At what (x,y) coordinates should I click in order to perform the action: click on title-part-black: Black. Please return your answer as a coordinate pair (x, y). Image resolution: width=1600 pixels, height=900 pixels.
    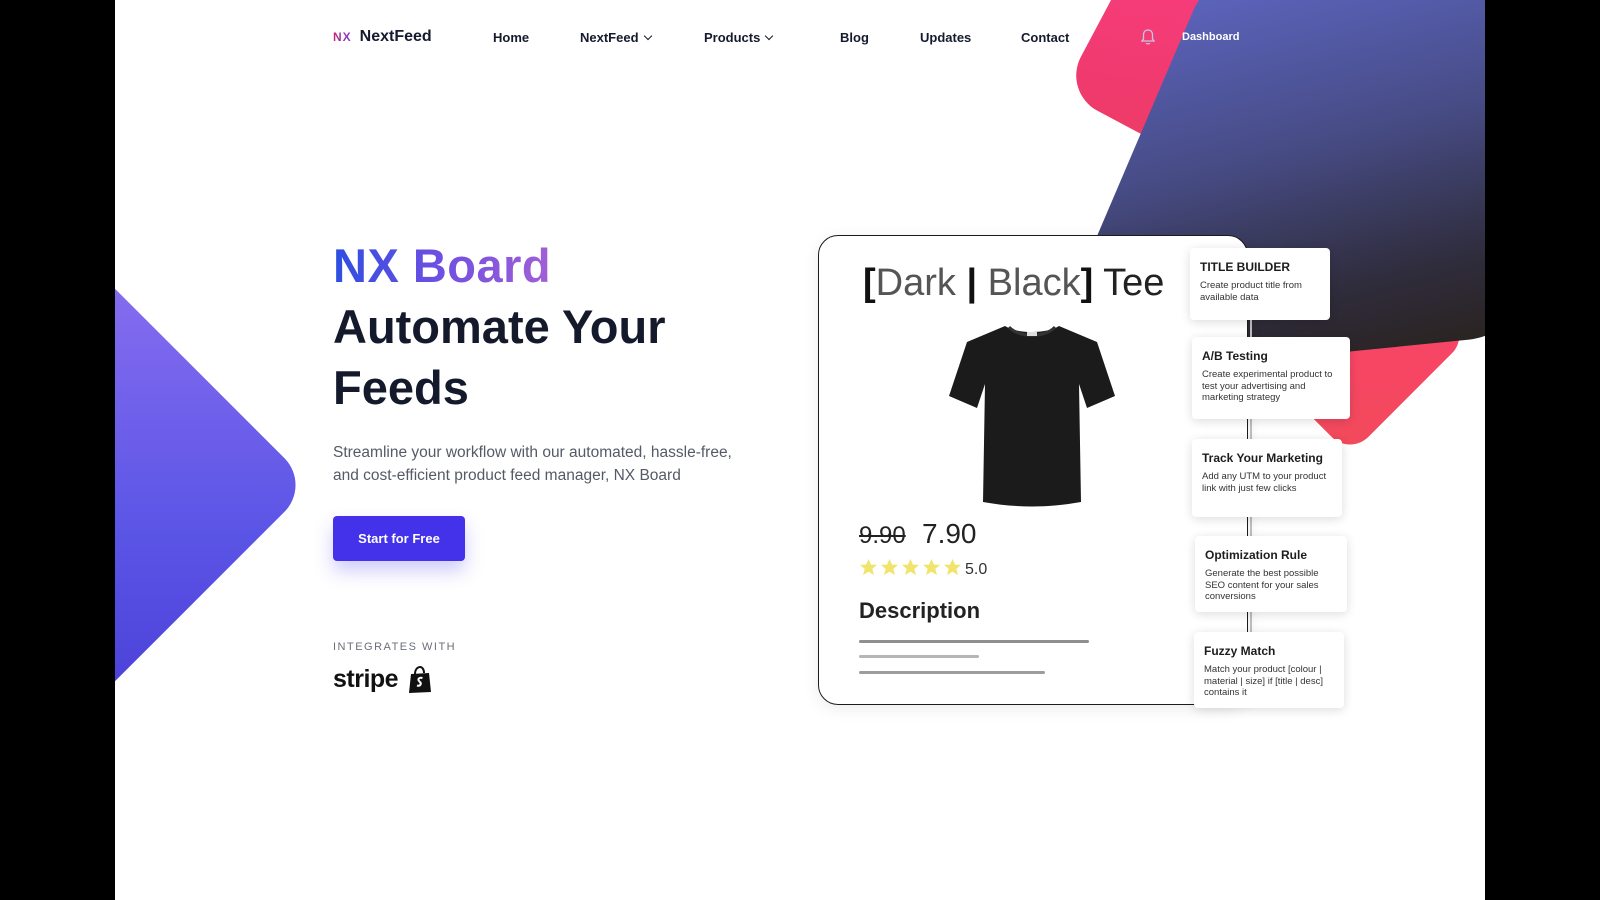
    Looking at the image, I should click on (1034, 283).